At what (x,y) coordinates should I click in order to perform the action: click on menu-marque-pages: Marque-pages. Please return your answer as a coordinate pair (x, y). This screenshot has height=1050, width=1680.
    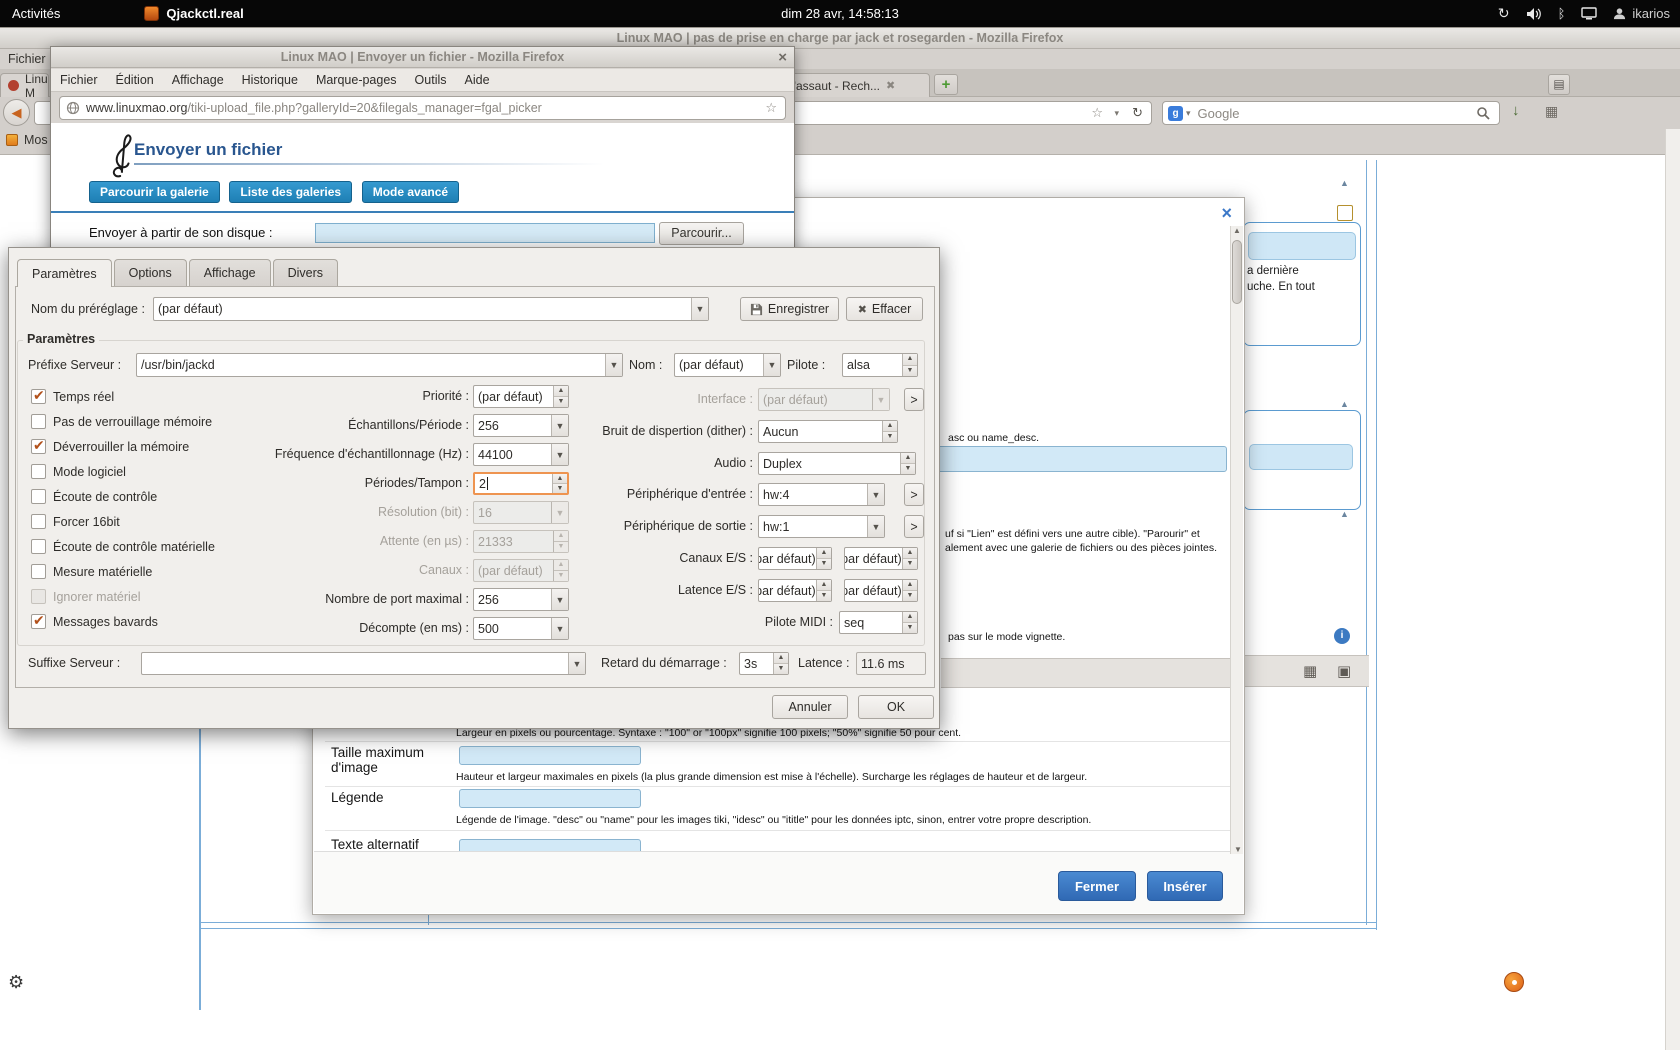
    Looking at the image, I should click on (356, 80).